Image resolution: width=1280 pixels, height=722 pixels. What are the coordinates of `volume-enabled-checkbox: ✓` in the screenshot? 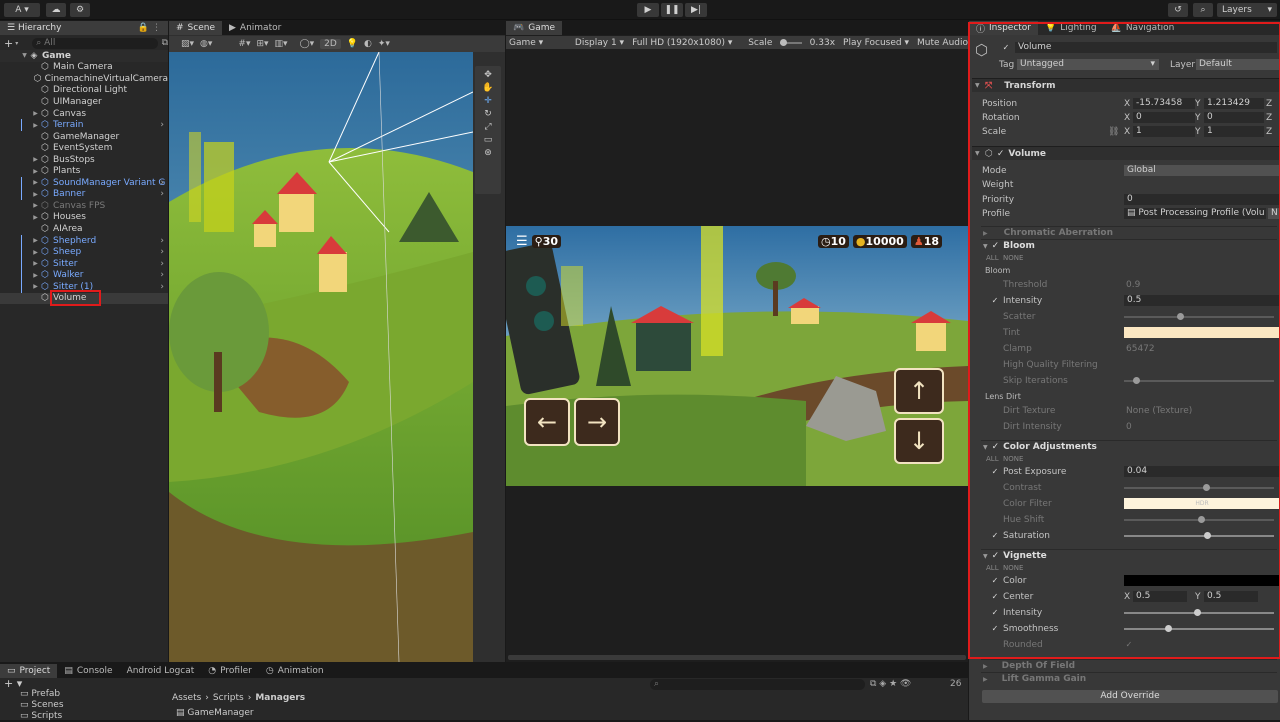 It's located at (1001, 154).